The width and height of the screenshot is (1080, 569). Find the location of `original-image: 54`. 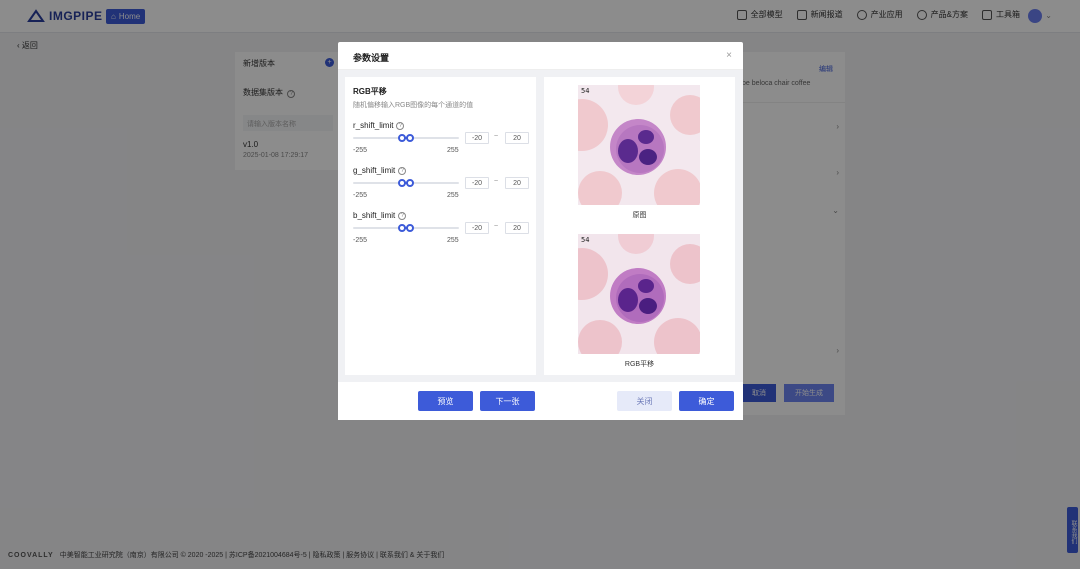

original-image: 54 is located at coordinates (639, 145).